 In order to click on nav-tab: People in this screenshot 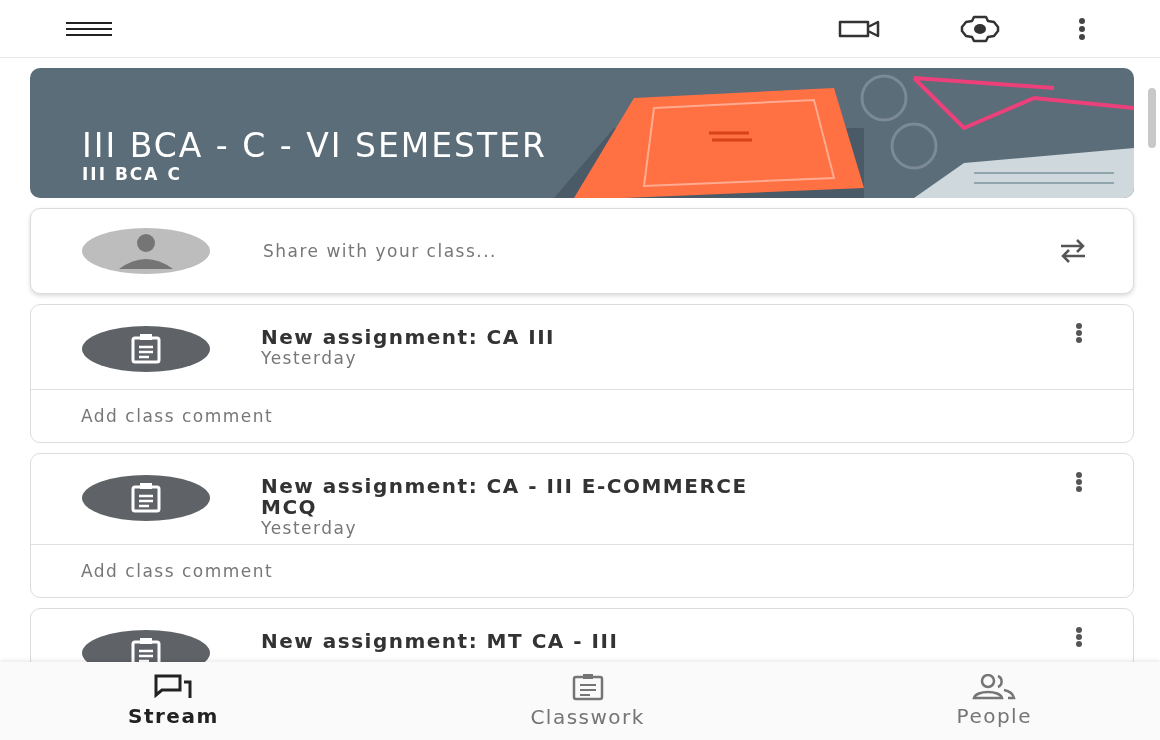, I will do `click(994, 701)`.